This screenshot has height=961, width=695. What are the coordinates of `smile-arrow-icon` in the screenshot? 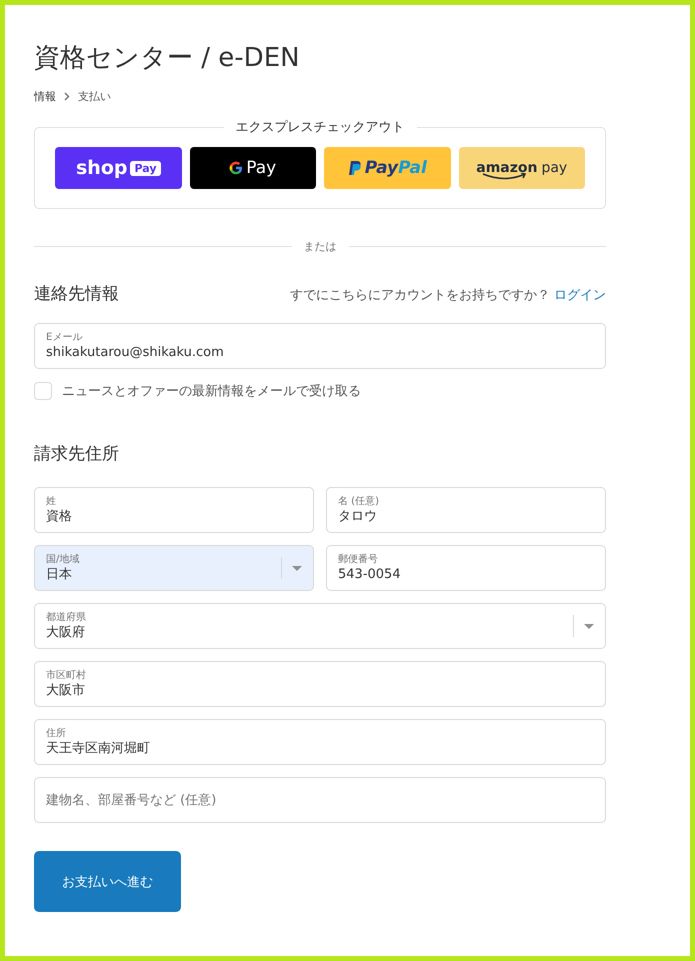 It's located at (505, 176).